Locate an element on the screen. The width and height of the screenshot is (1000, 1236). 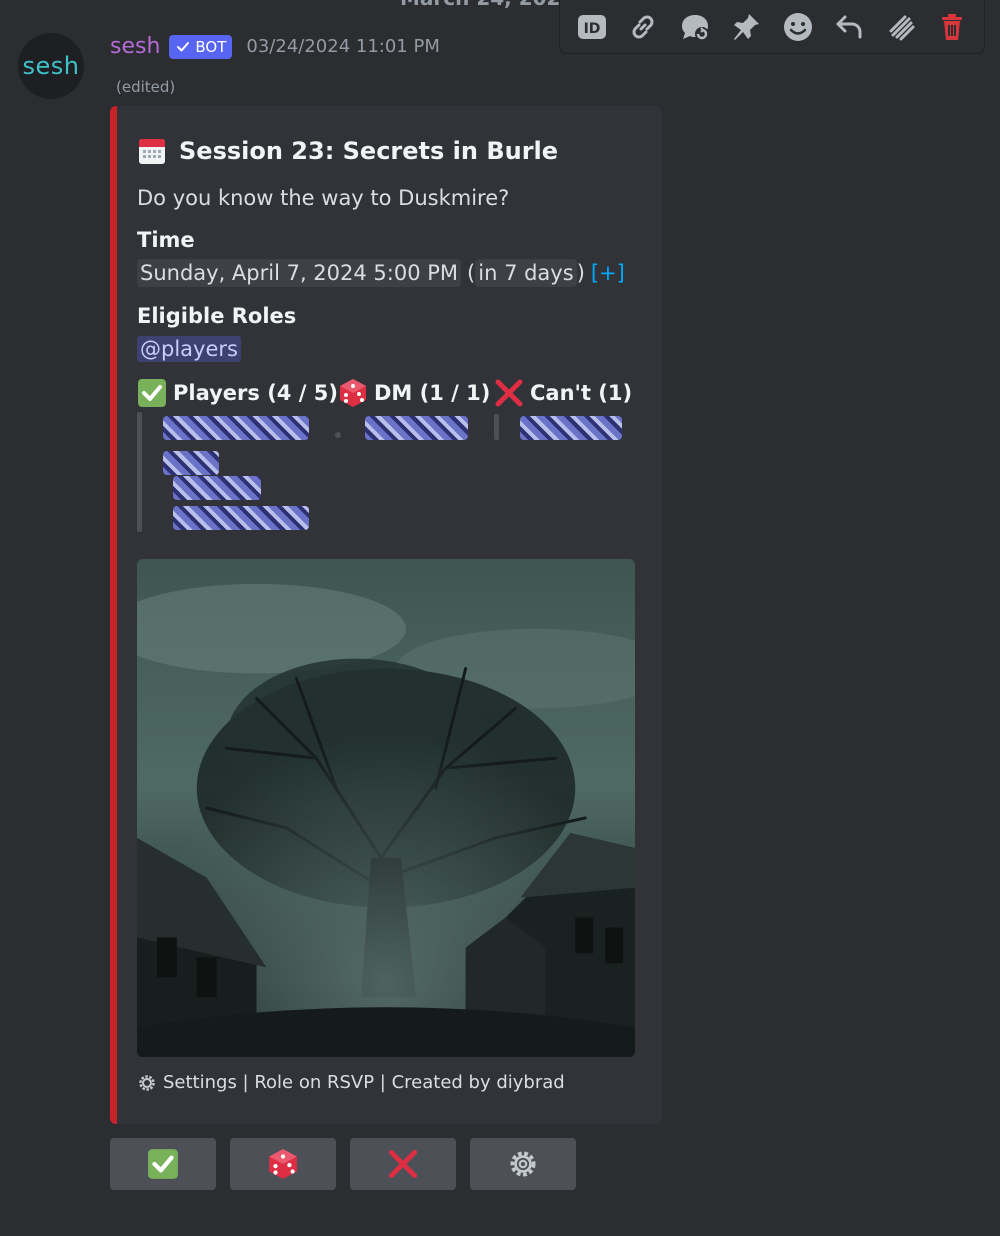
settings-button is located at coordinates (523, 1164).